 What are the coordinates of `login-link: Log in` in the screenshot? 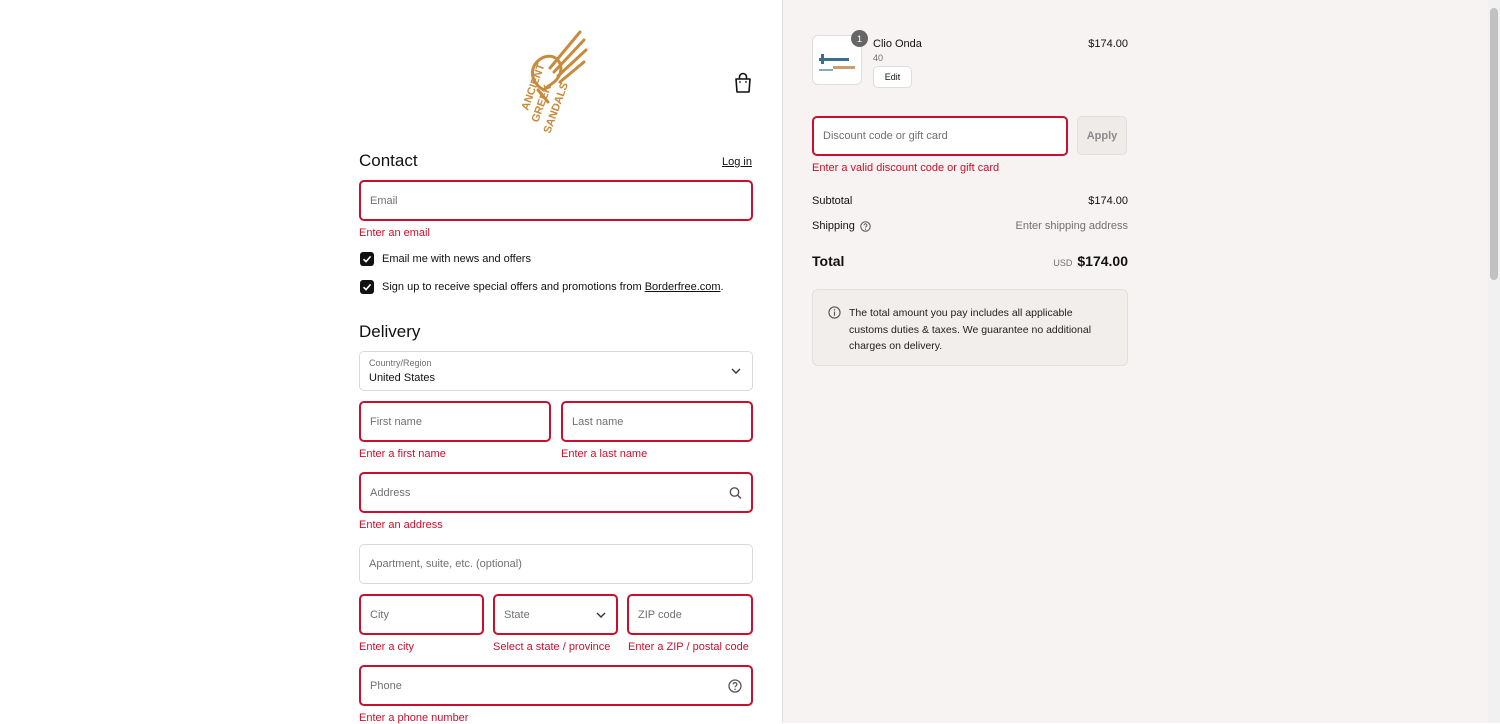 It's located at (737, 162).